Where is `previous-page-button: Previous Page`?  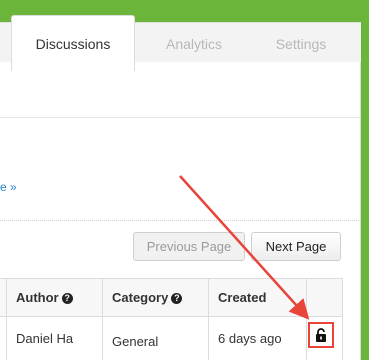 previous-page-button: Previous Page is located at coordinates (189, 246).